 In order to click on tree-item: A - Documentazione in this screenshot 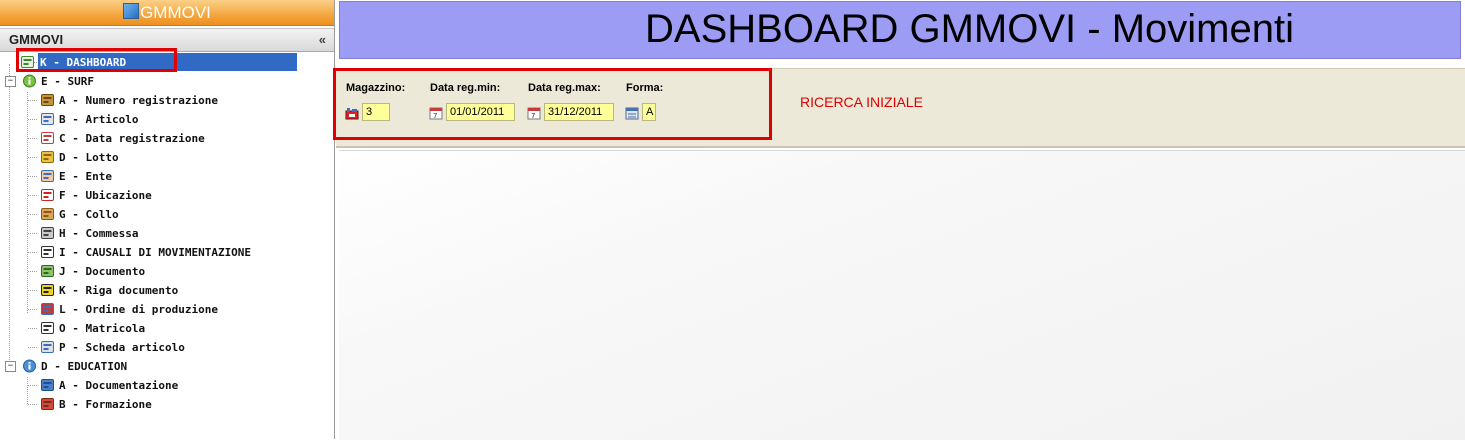, I will do `click(109, 385)`.